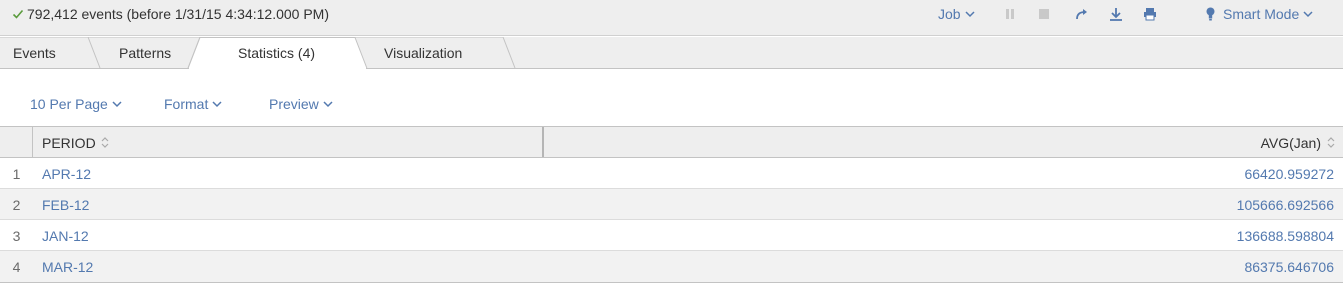 The width and height of the screenshot is (1343, 286). Describe the element at coordinates (65, 236) in the screenshot. I see `period-cell: JAN-12` at that location.